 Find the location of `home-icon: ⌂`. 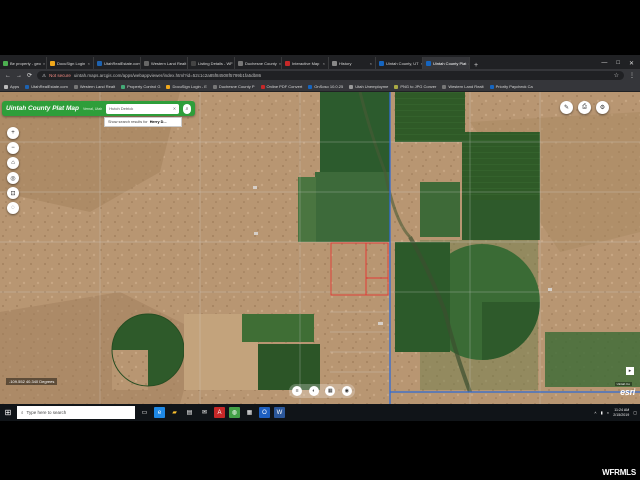

home-icon: ⌂ is located at coordinates (13, 163).